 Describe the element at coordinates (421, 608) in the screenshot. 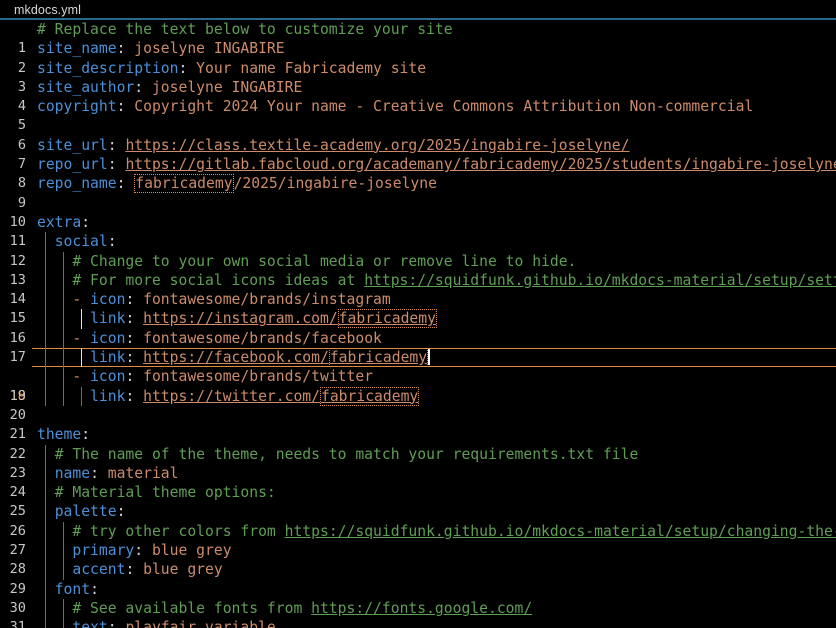

I see `url-link: https://fonts.google.com/` at that location.